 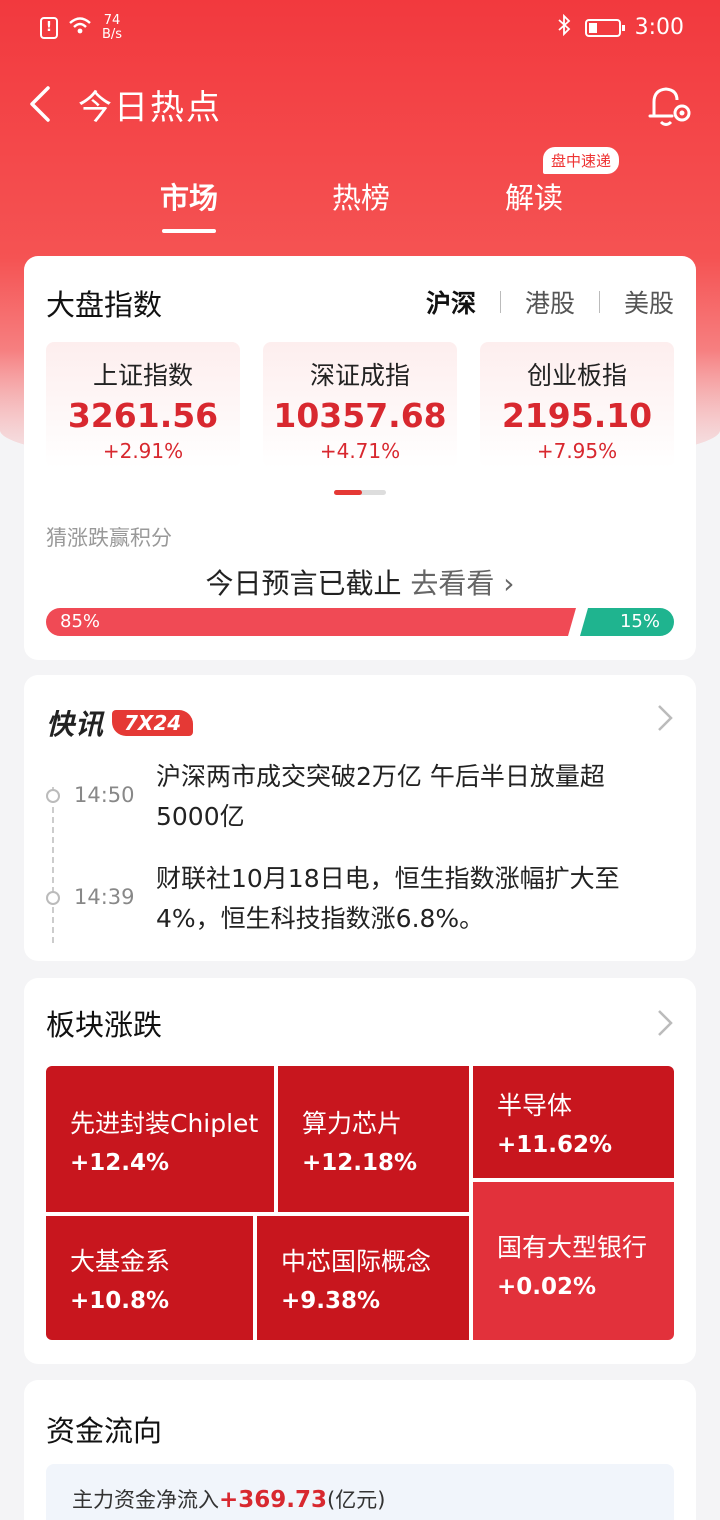 I want to click on network-speed-value: 74, so click(x=112, y=20).